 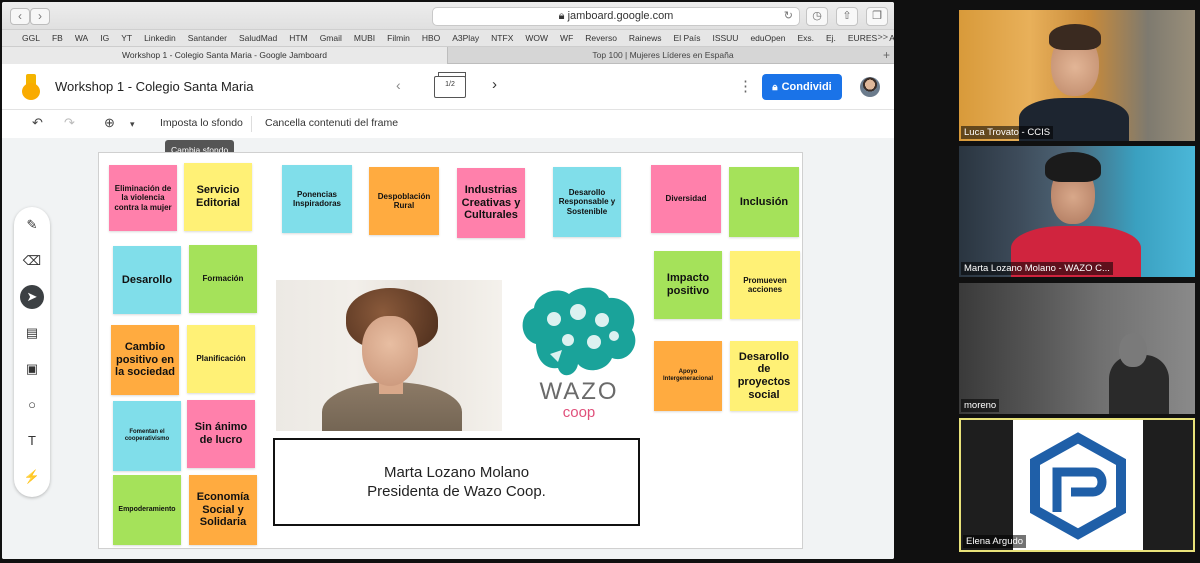 What do you see at coordinates (663, 55) in the screenshot?
I see `tab-top100: Top 100 | Mujeres Líderes en España` at bounding box center [663, 55].